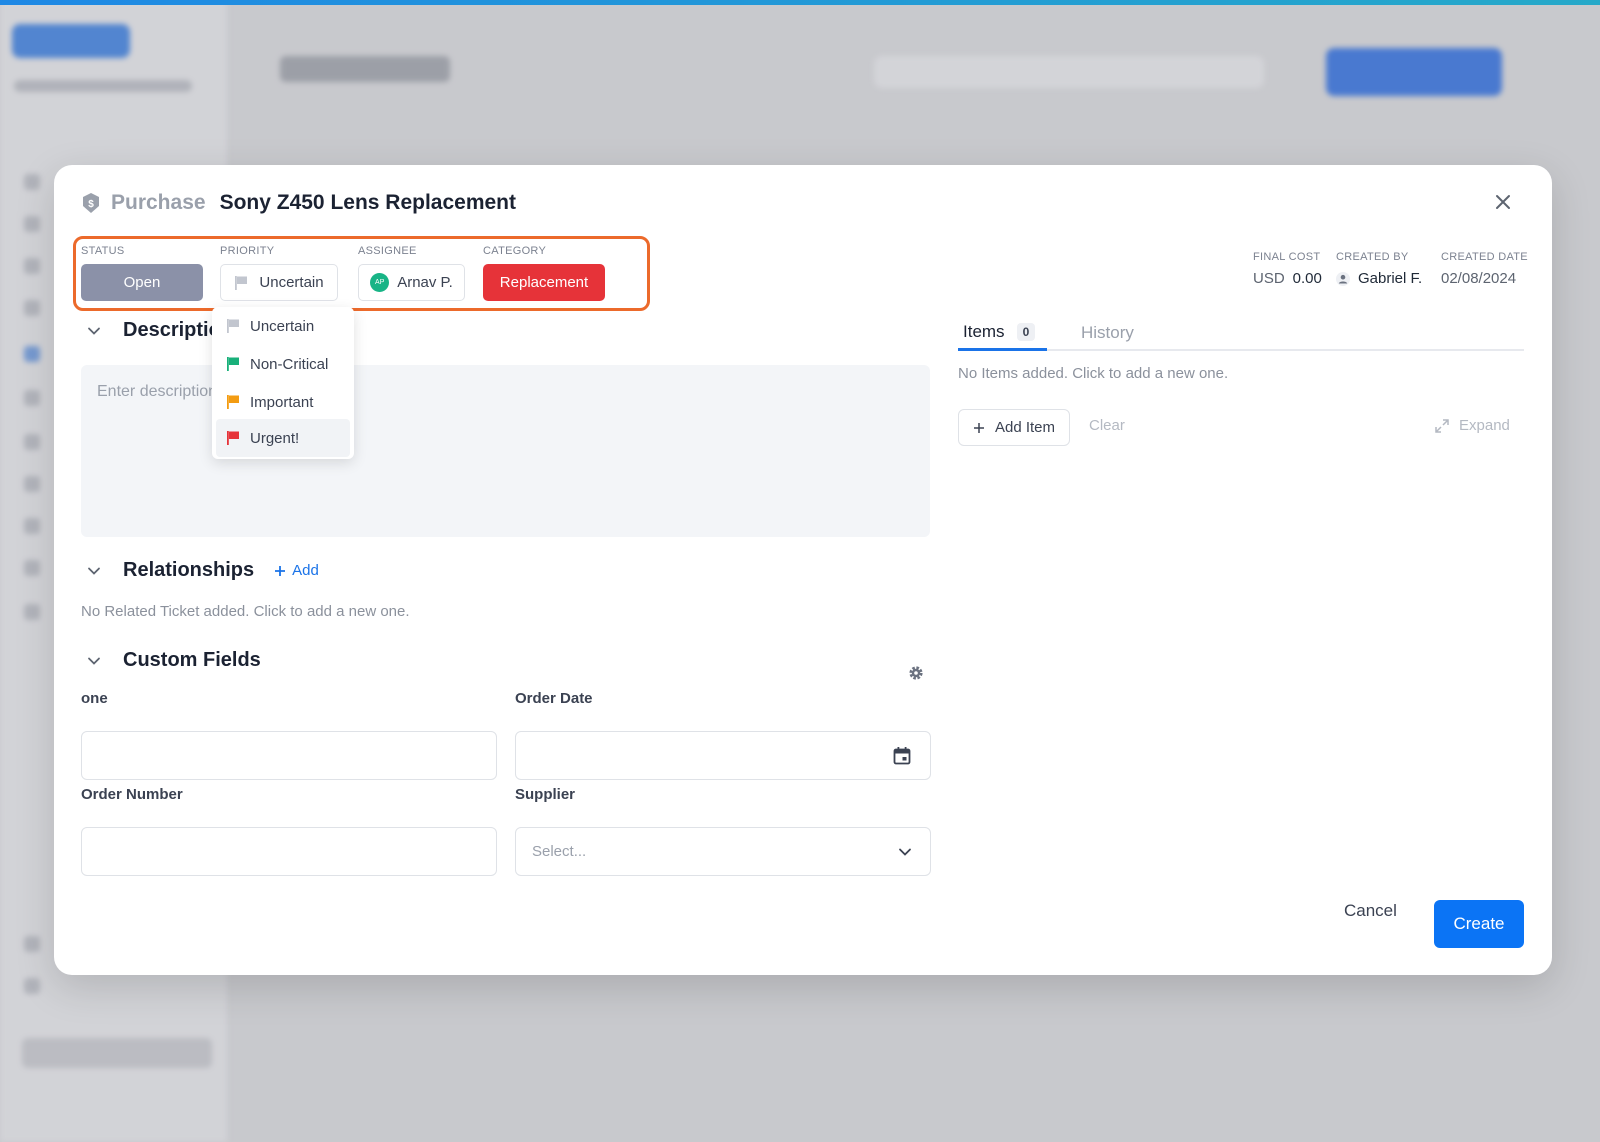 Image resolution: width=1600 pixels, height=1142 pixels. I want to click on priority-option-non-critical: Non-Critical, so click(283, 364).